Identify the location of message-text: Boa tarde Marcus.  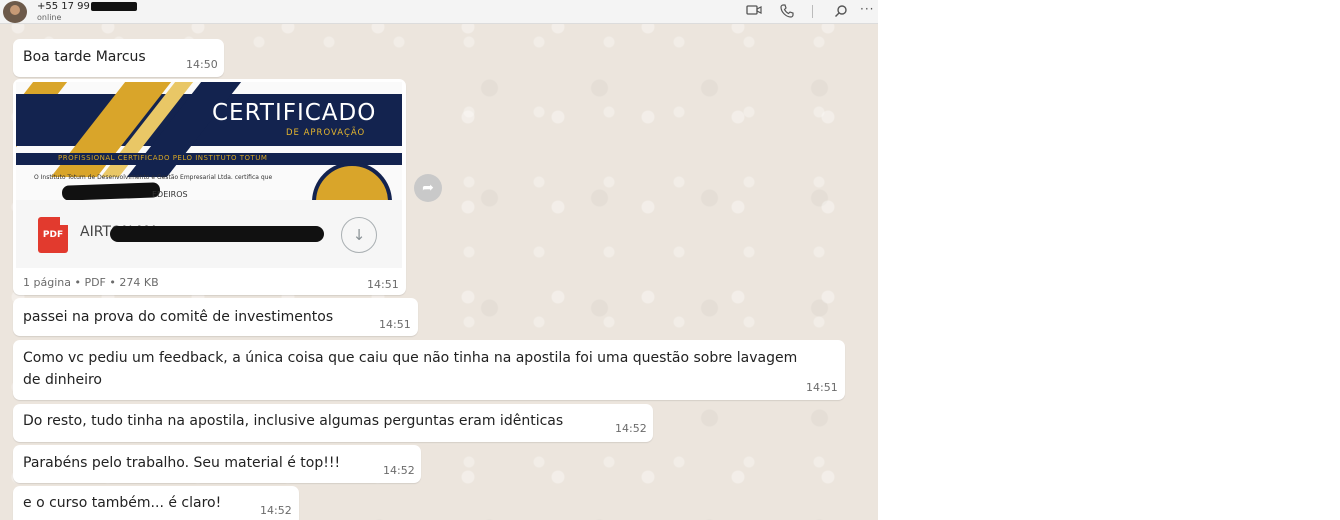
(84, 57).